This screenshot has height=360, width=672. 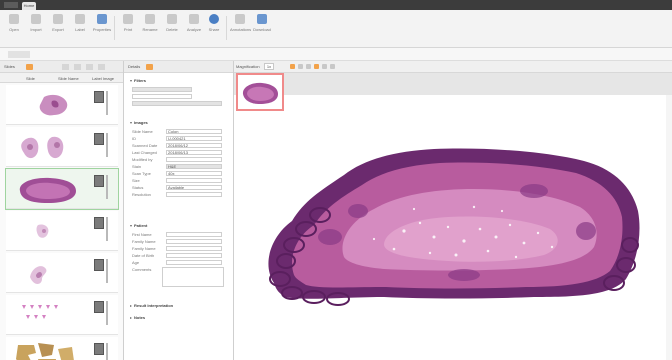 What do you see at coordinates (101, 67) in the screenshot?
I see `refresh-icon` at bounding box center [101, 67].